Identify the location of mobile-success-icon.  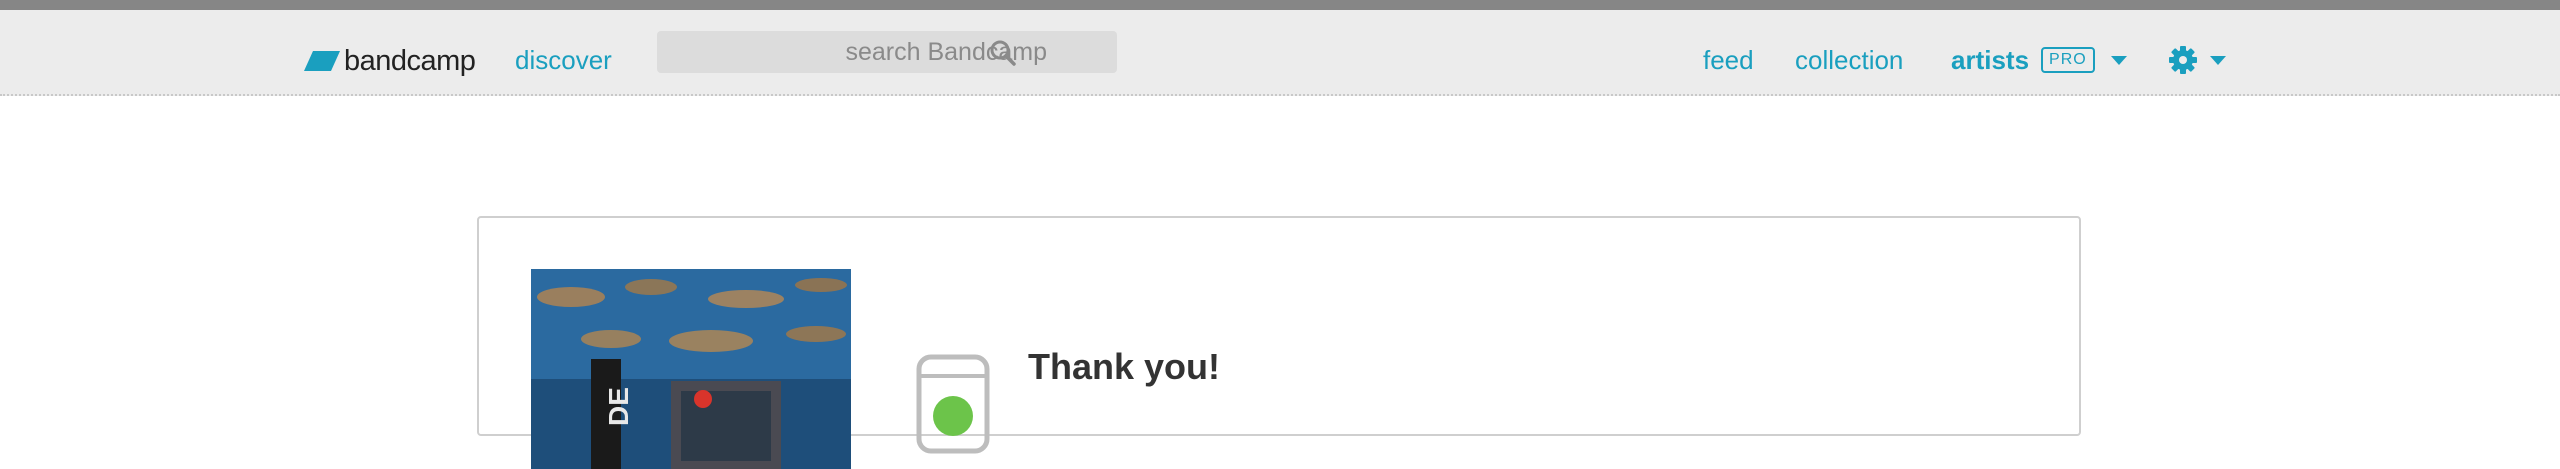
(953, 404).